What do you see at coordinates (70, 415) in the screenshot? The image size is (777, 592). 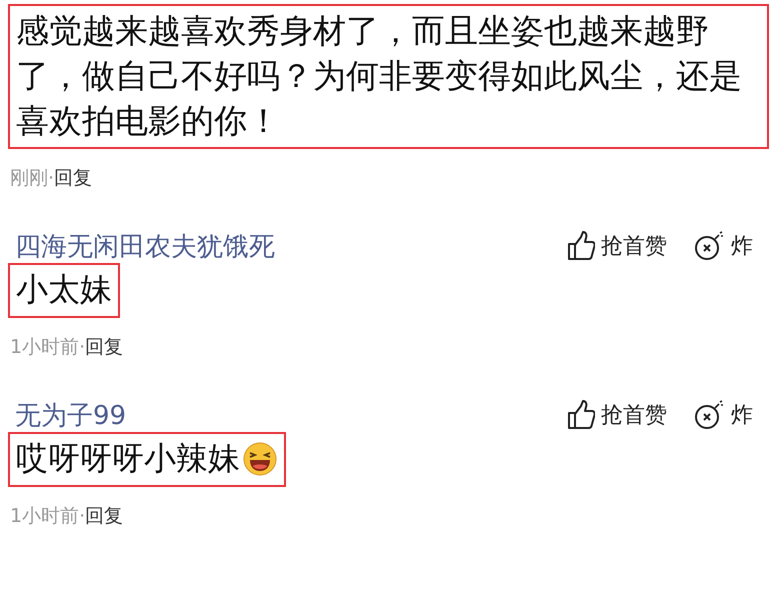 I see `username: 无为子99` at bounding box center [70, 415].